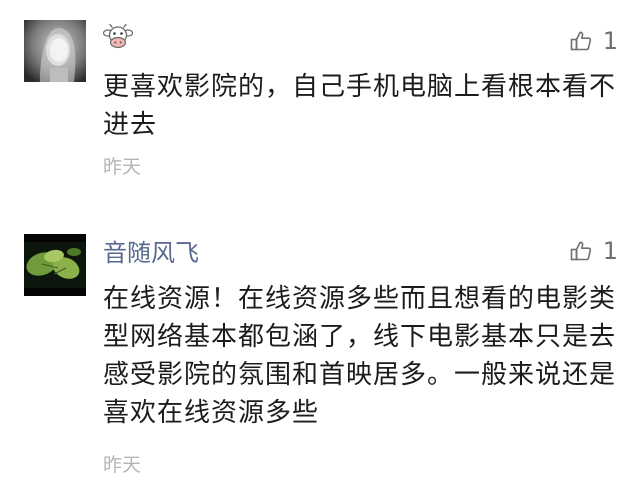  I want to click on author-name, so click(118, 40).